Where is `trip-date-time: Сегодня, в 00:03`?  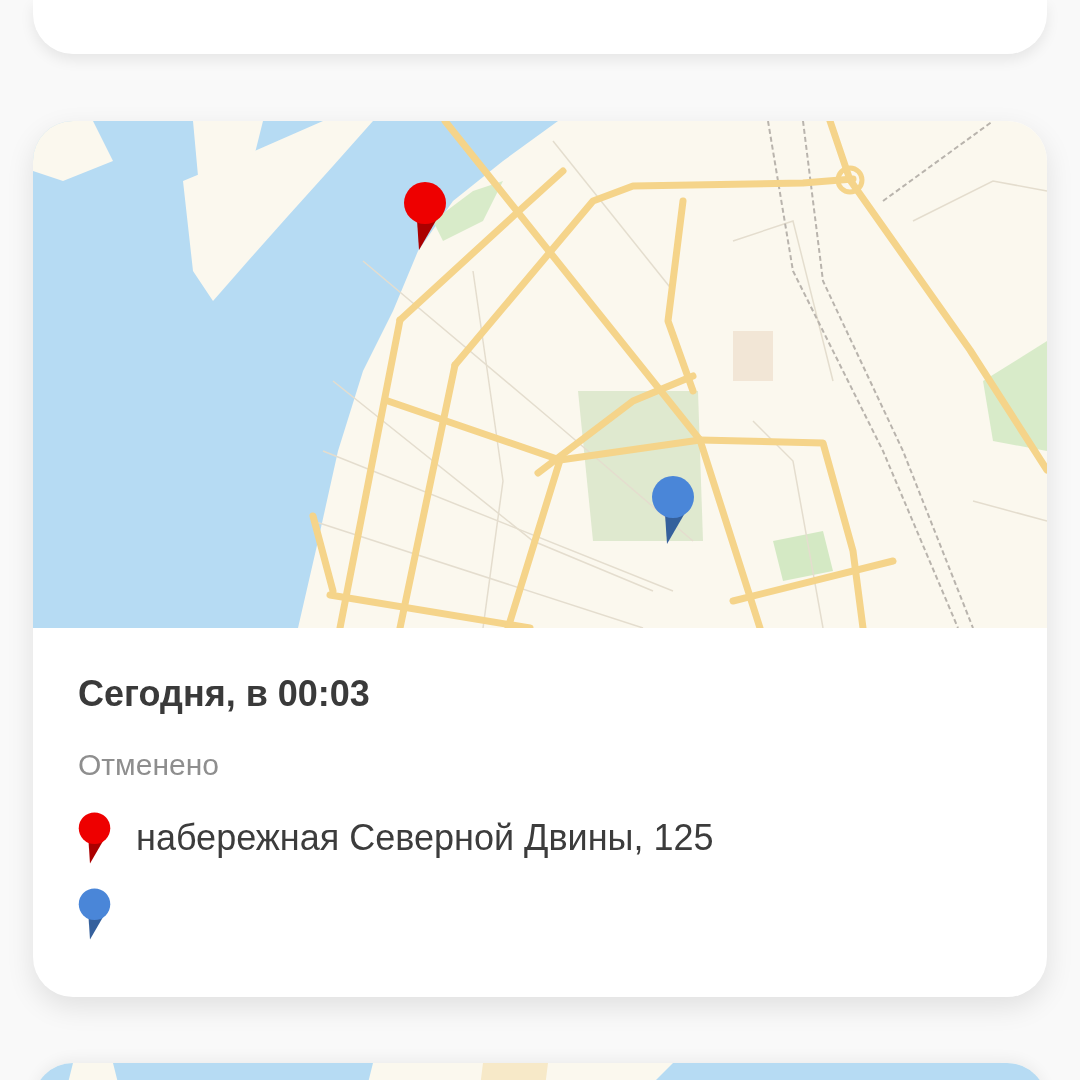
trip-date-time: Сегодня, в 00:03 is located at coordinates (224, 694).